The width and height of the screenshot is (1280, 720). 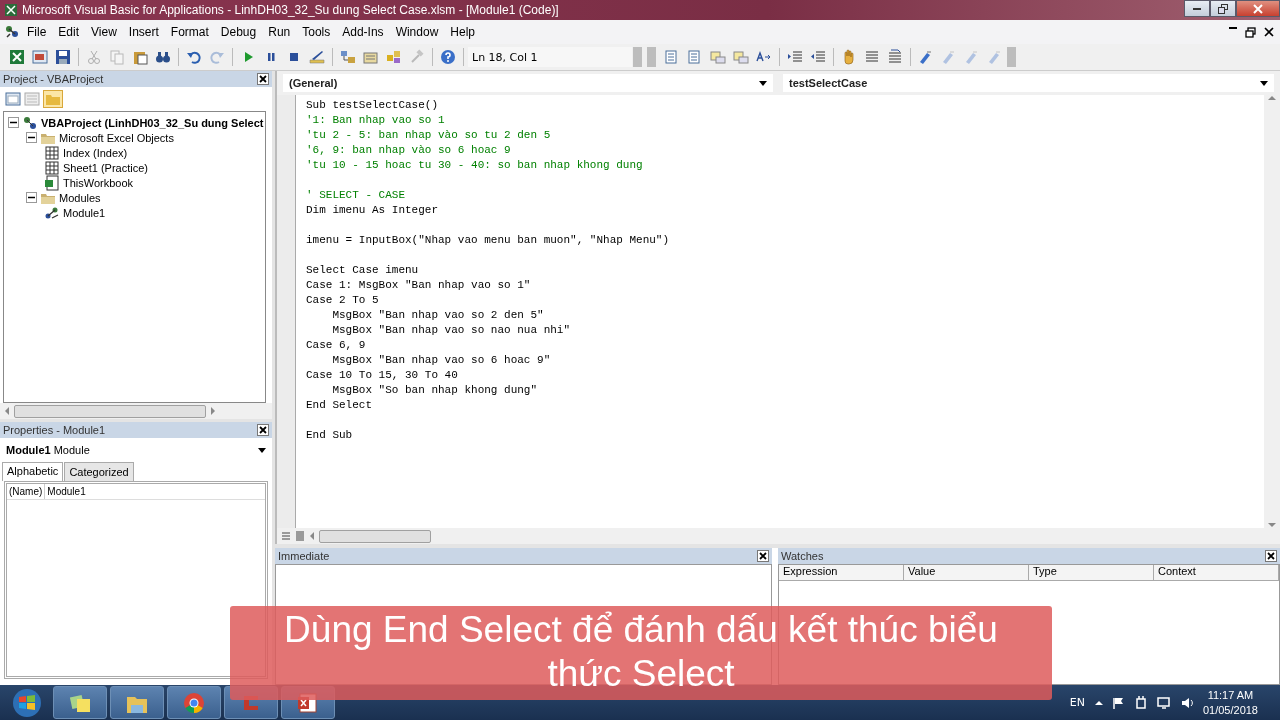 What do you see at coordinates (116, 137) in the screenshot?
I see `tree-item: Microsoft Excel Objects` at bounding box center [116, 137].